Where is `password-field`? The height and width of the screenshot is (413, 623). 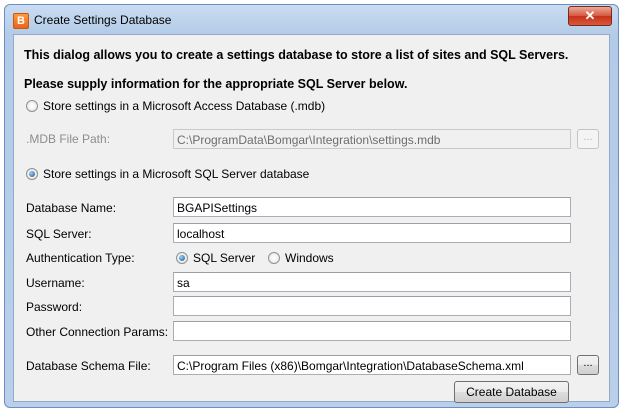
password-field is located at coordinates (372, 306).